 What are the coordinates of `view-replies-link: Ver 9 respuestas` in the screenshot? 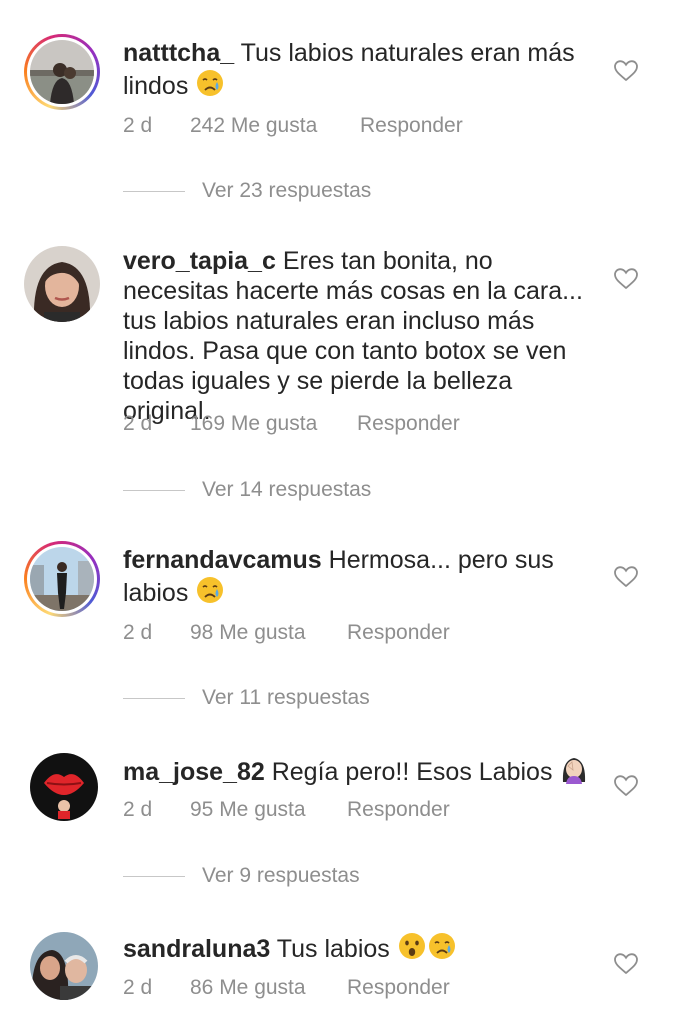 It's located at (281, 876).